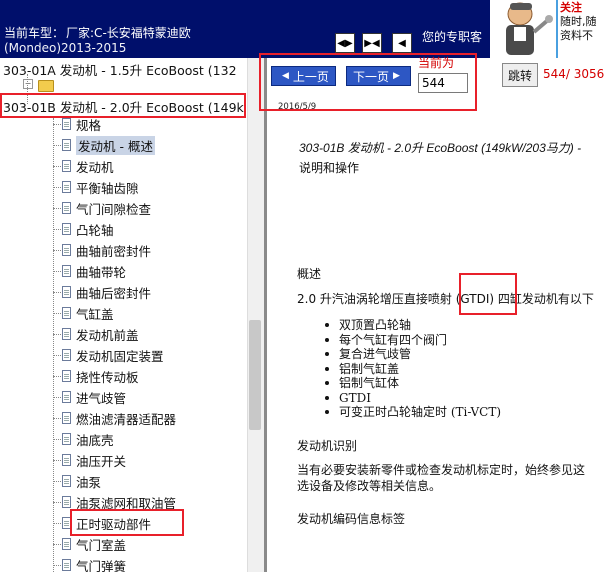 This screenshot has width=607, height=572. What do you see at coordinates (523, 29) in the screenshot?
I see `mascot-logo` at bounding box center [523, 29].